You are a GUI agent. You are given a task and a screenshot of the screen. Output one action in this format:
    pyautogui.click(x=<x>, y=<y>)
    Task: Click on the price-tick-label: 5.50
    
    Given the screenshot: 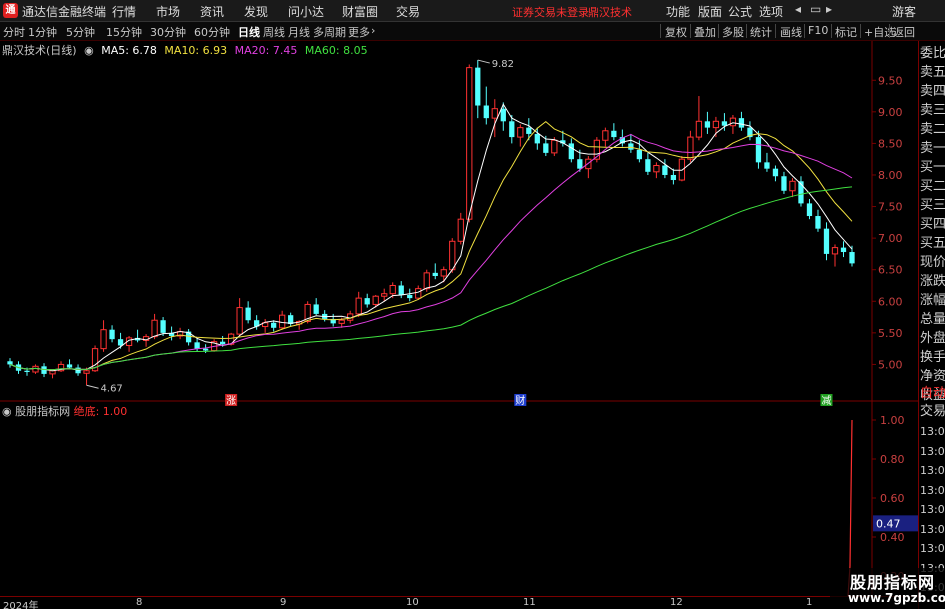 What is the action you would take?
    pyautogui.click(x=890, y=333)
    